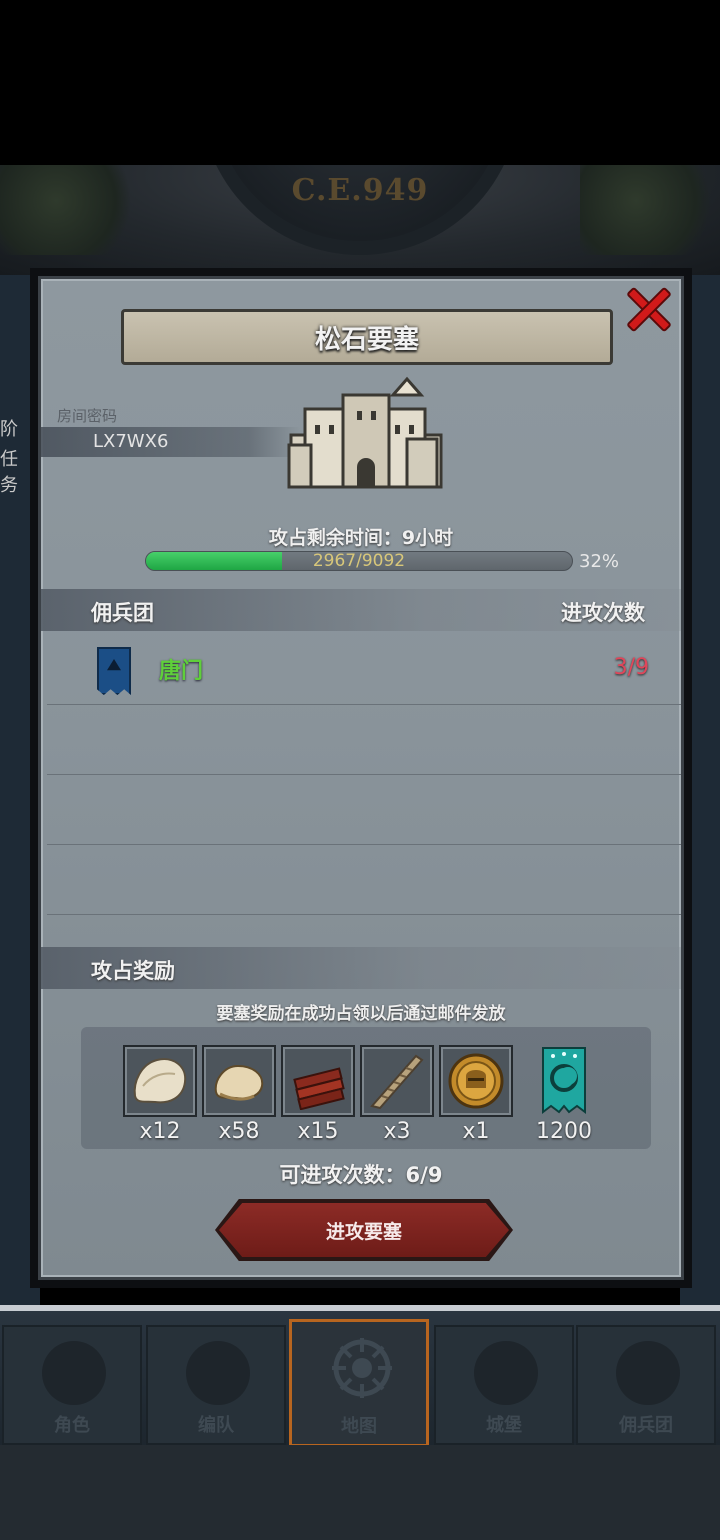  Describe the element at coordinates (504, 1425) in the screenshot. I see `tab-label: 城堡` at that location.